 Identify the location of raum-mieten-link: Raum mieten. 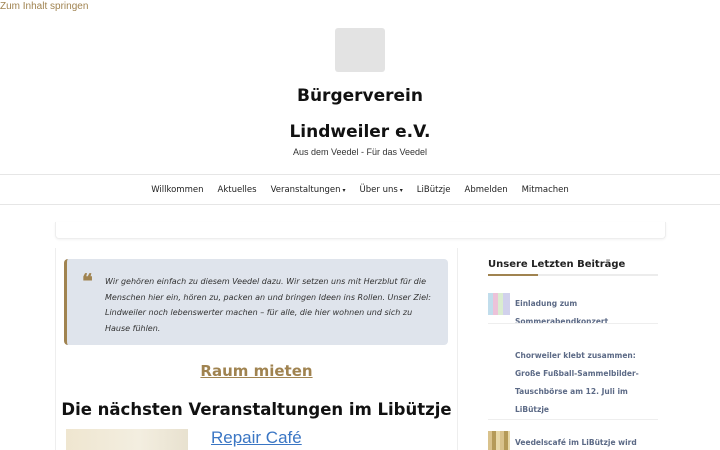
(256, 371).